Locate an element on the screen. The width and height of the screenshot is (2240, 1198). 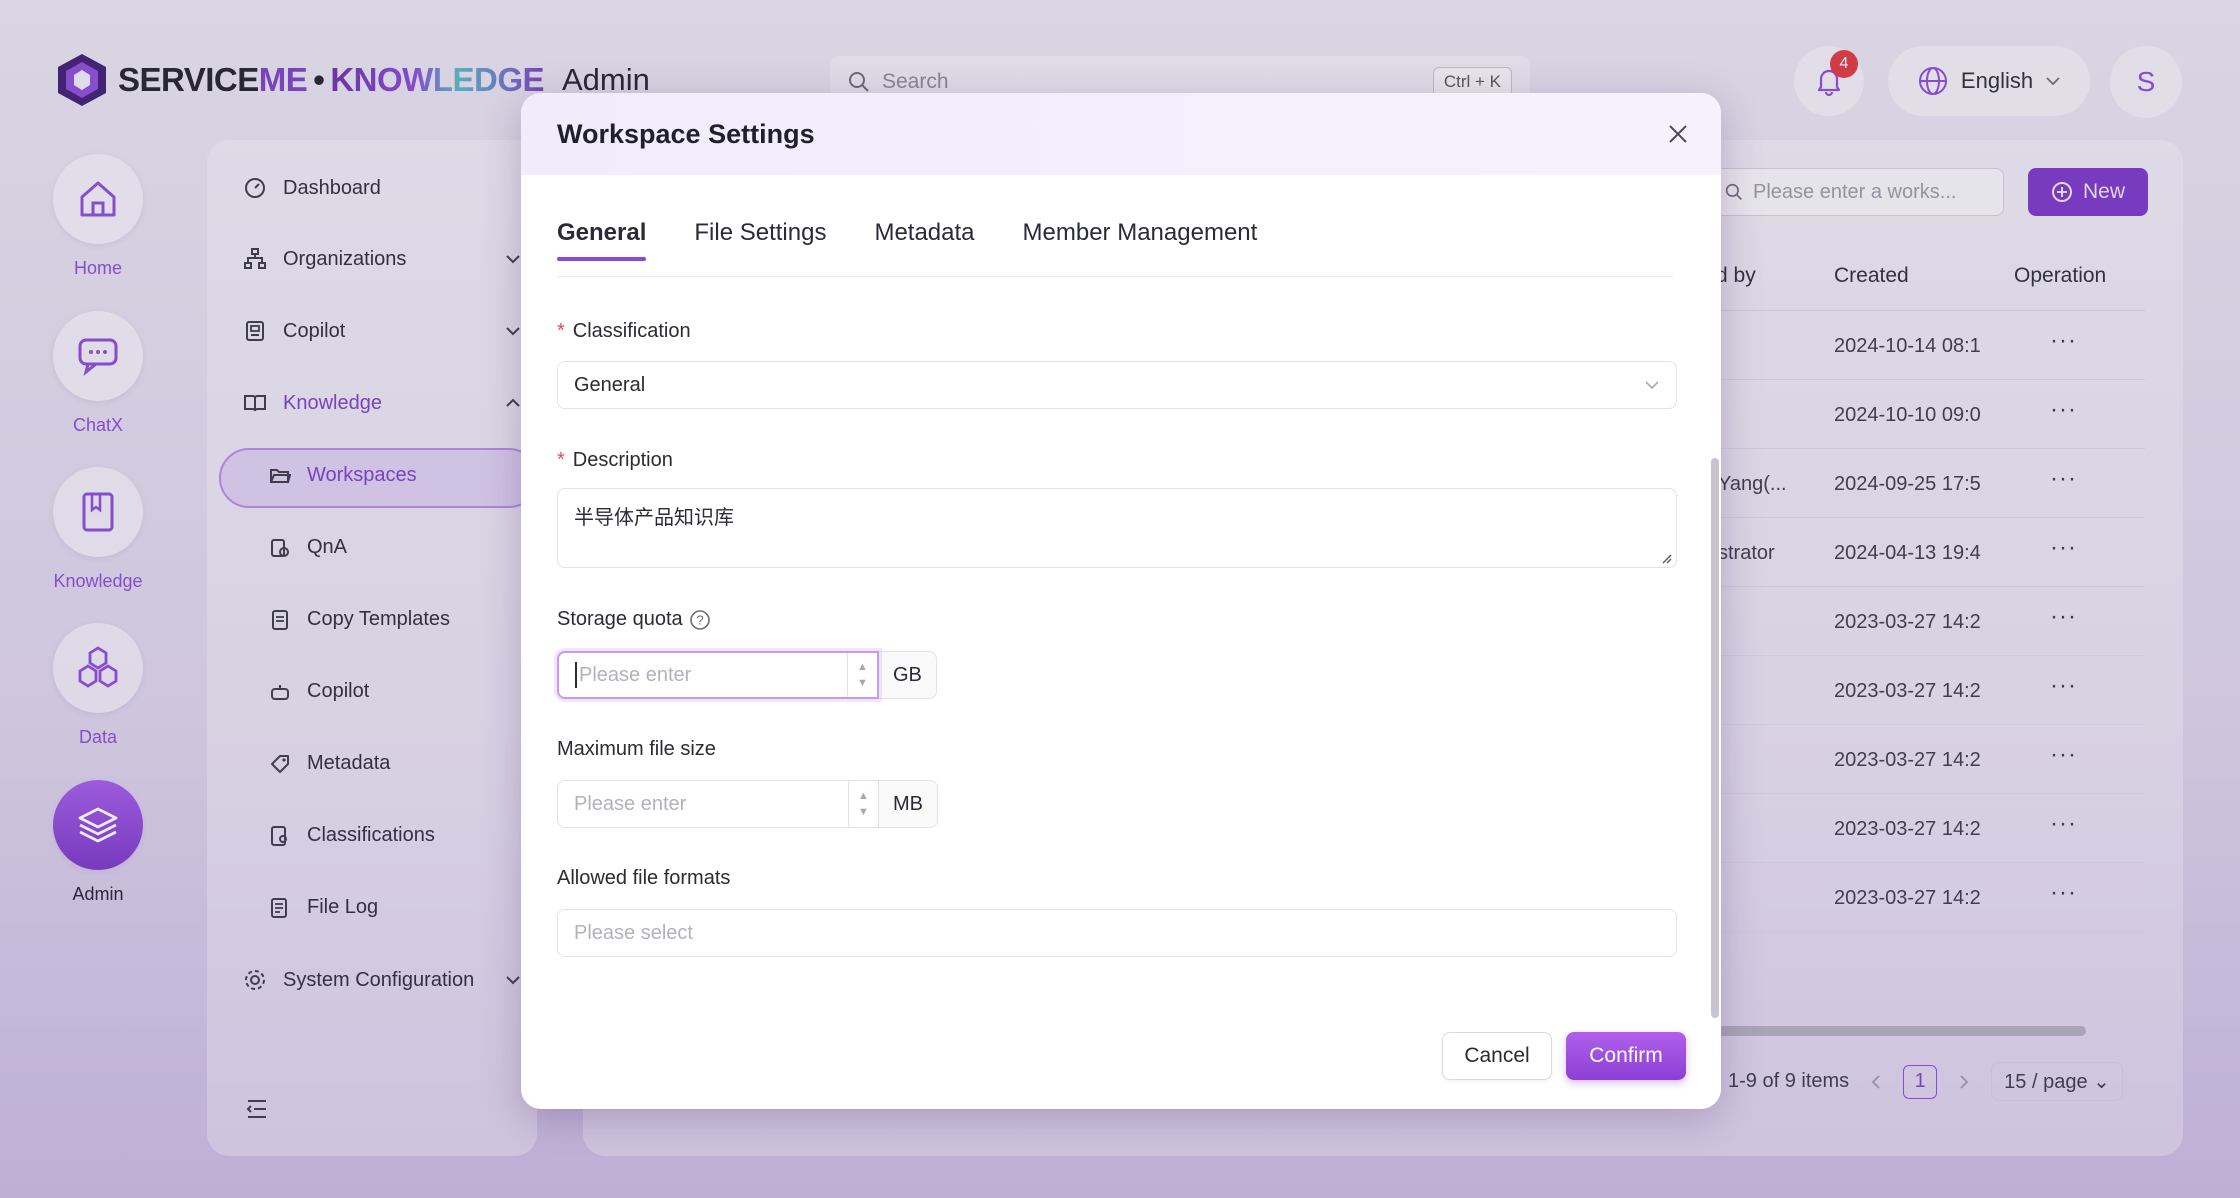
max-file-size-stepper: ▲ ▼ is located at coordinates (863, 804).